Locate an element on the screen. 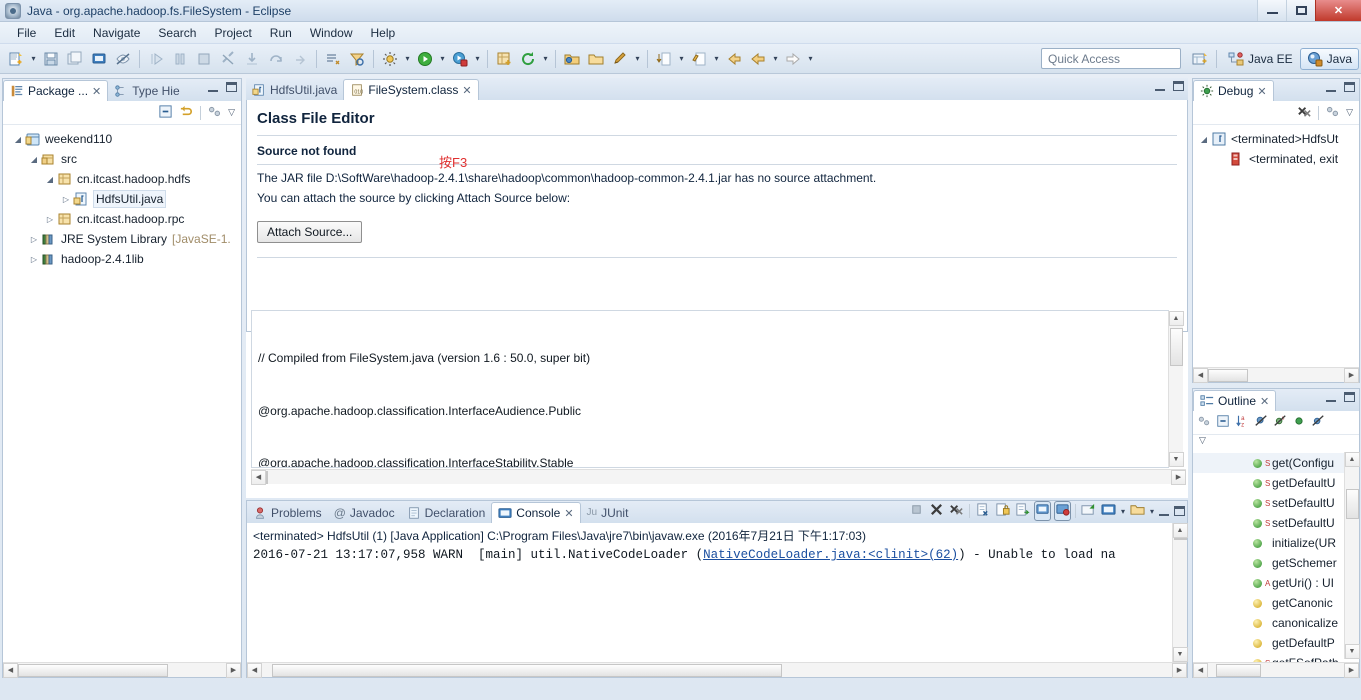 The width and height of the screenshot is (1361, 700). new-wizard-dropdown: ▾ is located at coordinates (33, 59).